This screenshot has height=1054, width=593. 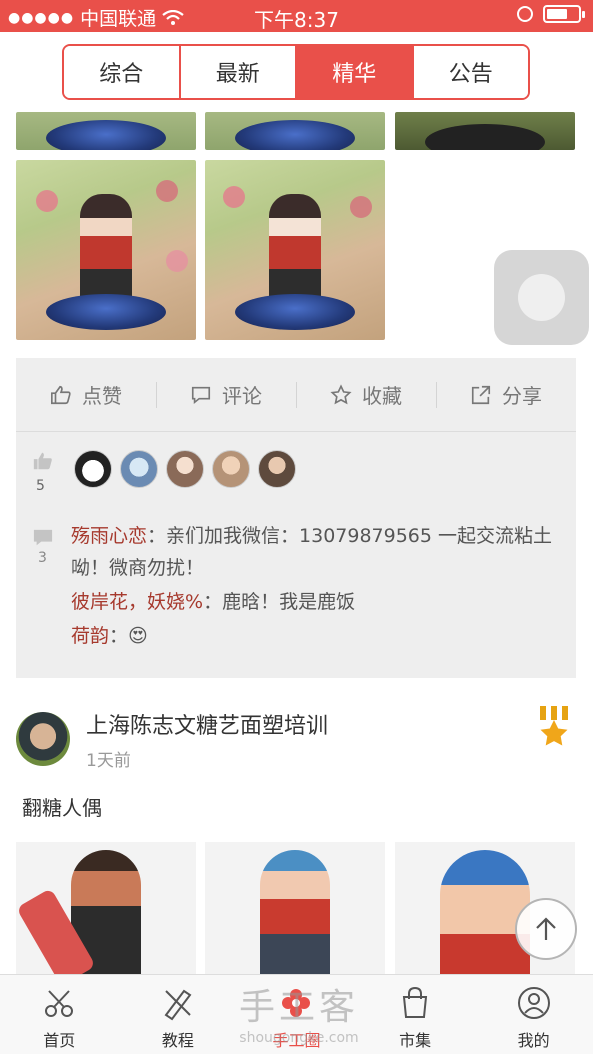 What do you see at coordinates (59, 1040) in the screenshot?
I see `nav-home-label: 首页` at bounding box center [59, 1040].